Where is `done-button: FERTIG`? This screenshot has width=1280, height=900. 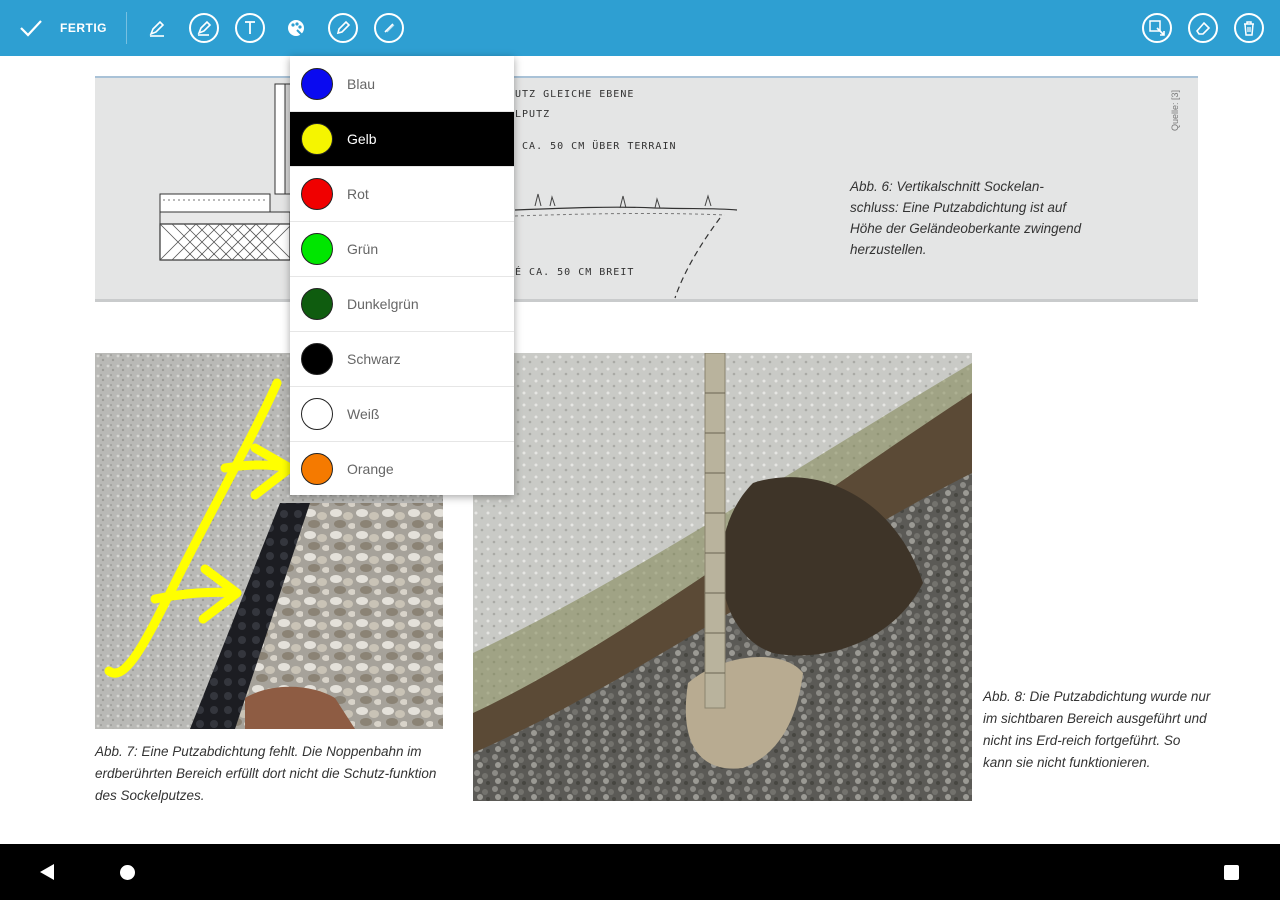 done-button: FERTIG is located at coordinates (62, 28).